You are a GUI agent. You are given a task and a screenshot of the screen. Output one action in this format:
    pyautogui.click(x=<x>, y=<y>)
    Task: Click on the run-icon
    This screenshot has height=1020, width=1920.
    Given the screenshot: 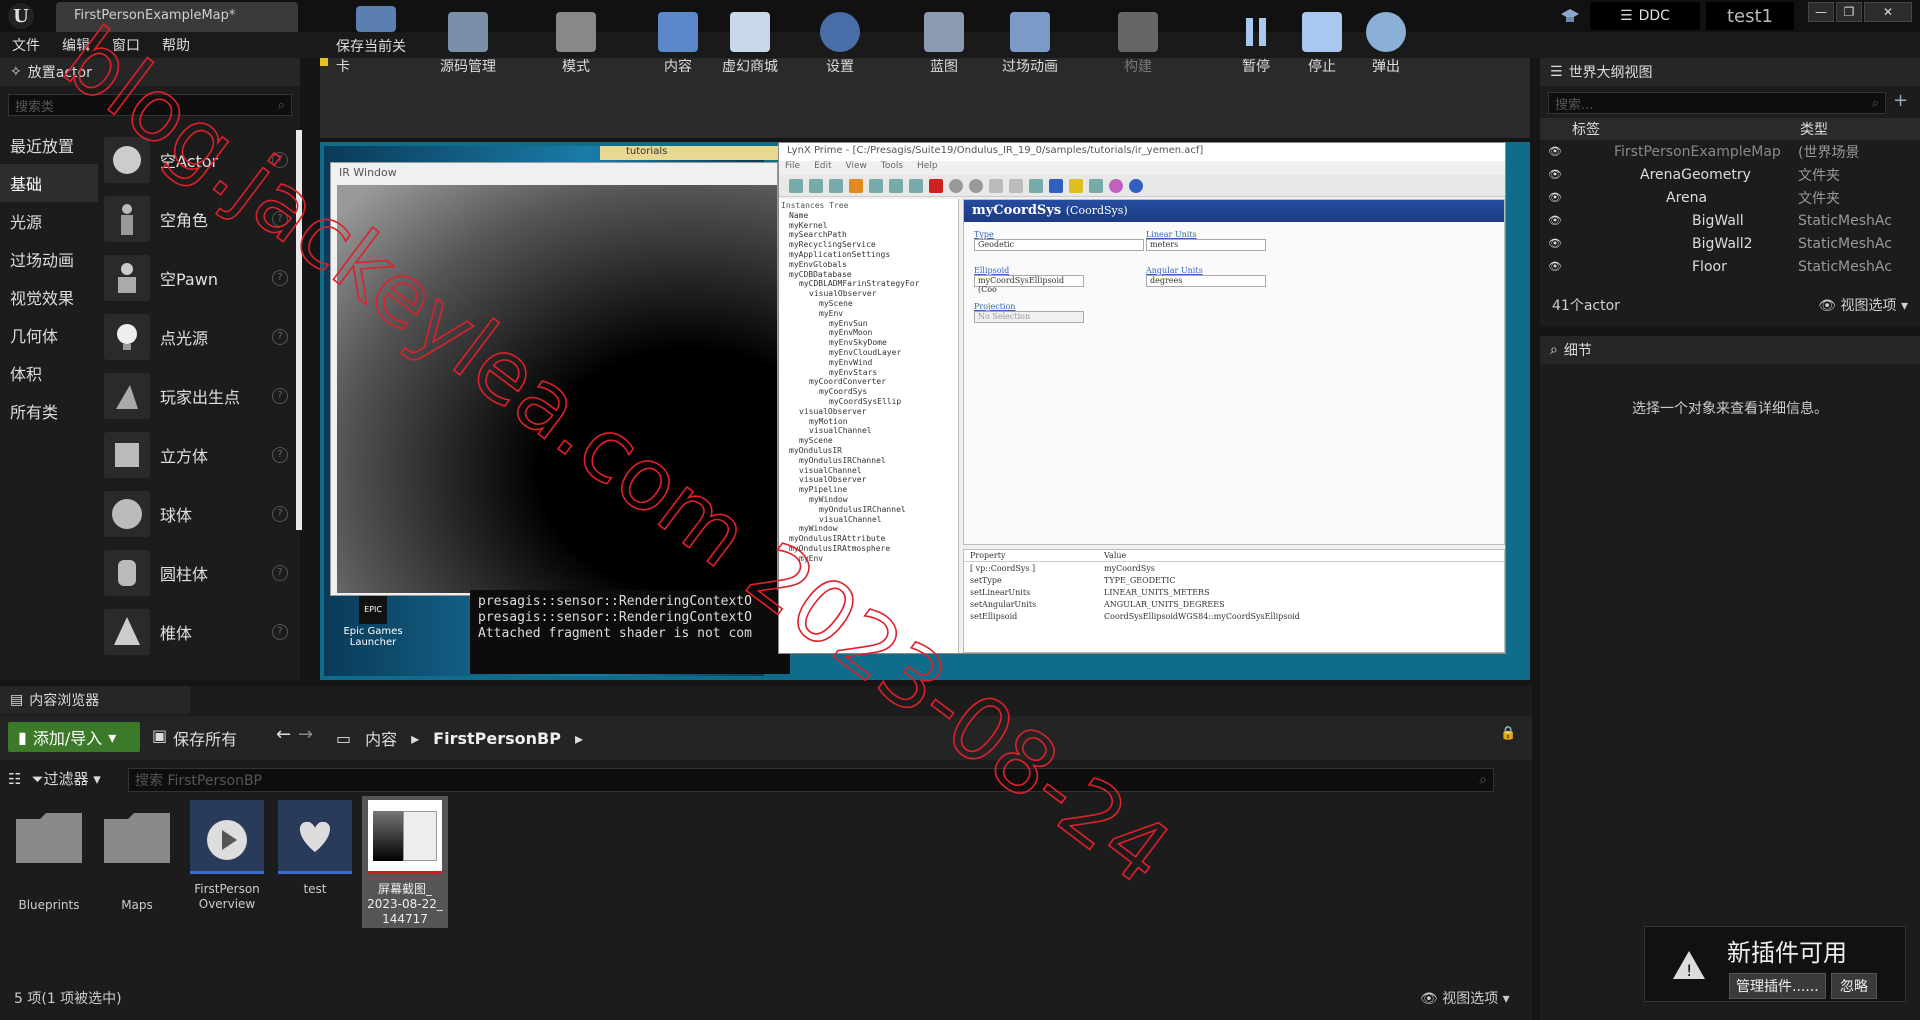 What is the action you would take?
    pyautogui.click(x=1076, y=185)
    